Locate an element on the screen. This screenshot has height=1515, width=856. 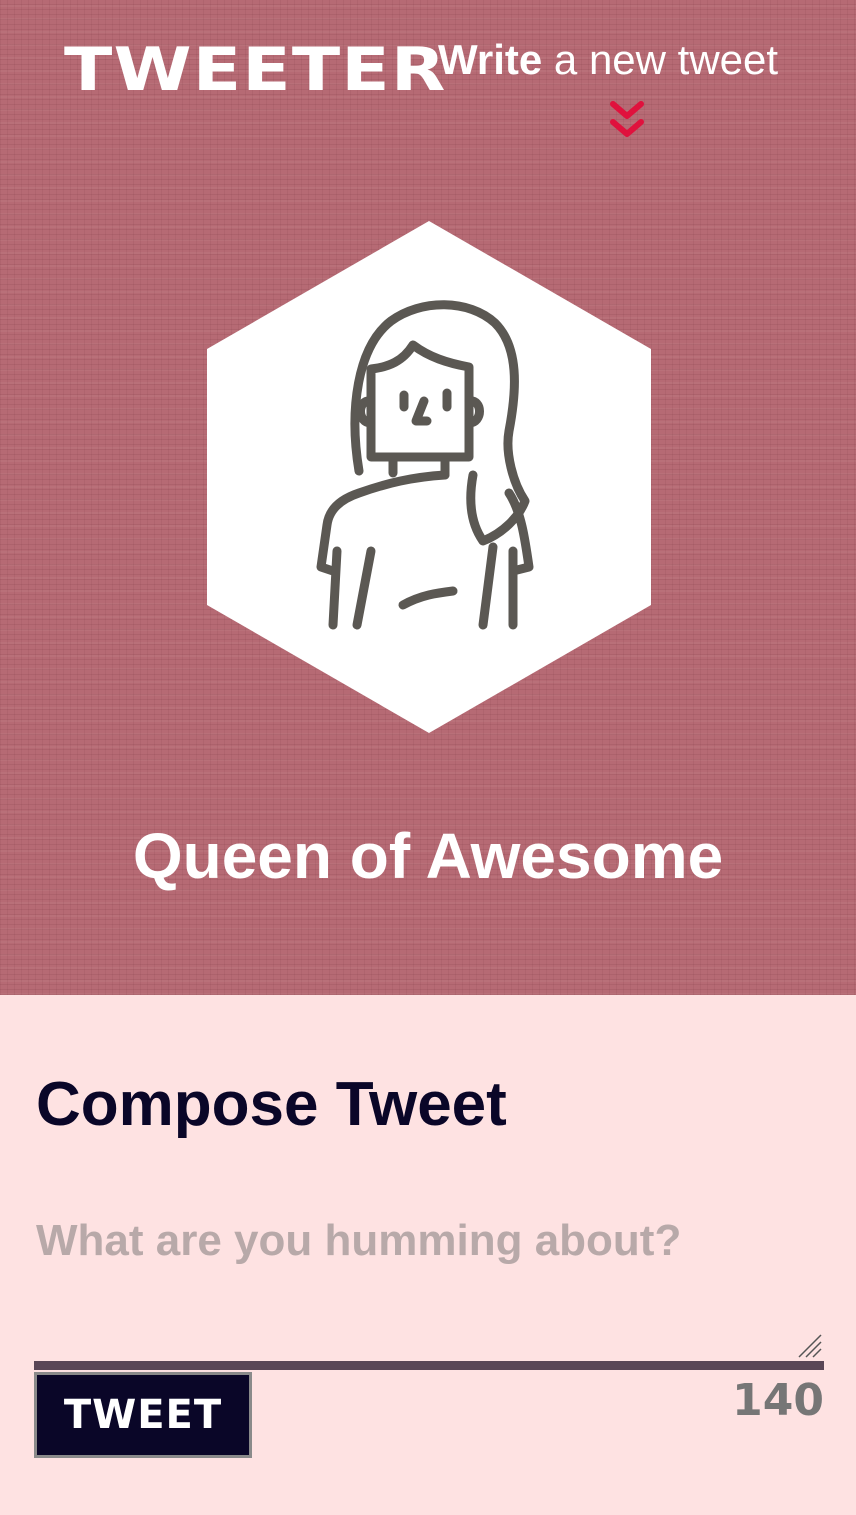
write-tweet-nav-link: Write a new tweet is located at coordinates (608, 60).